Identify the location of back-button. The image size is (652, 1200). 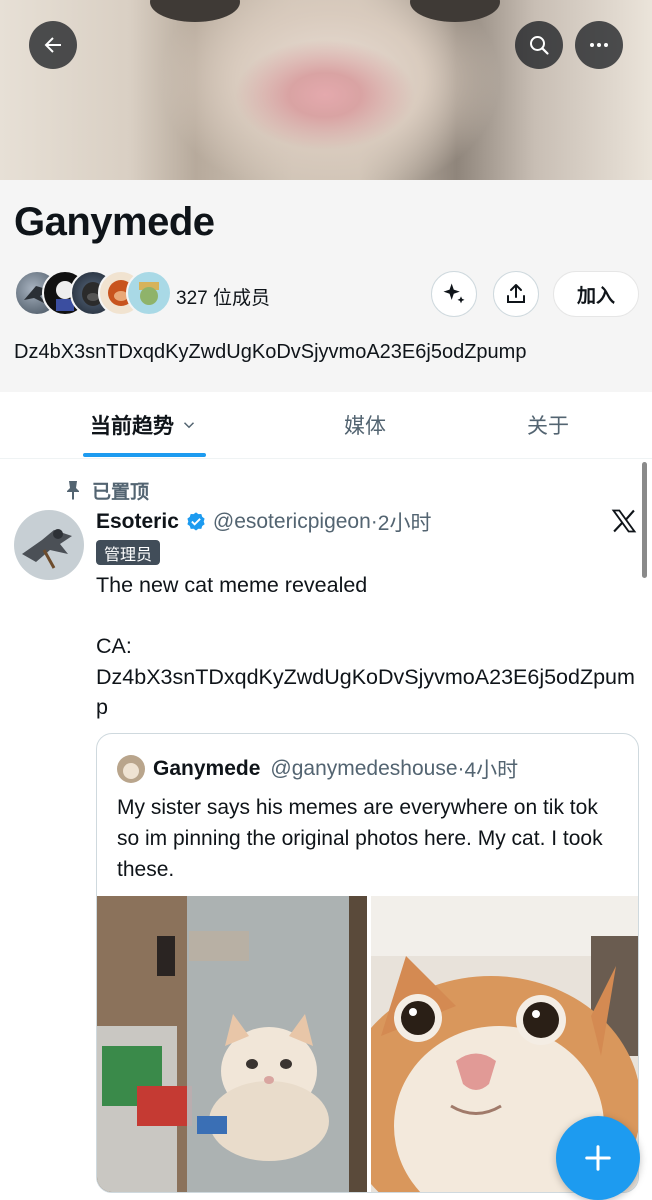
(53, 45).